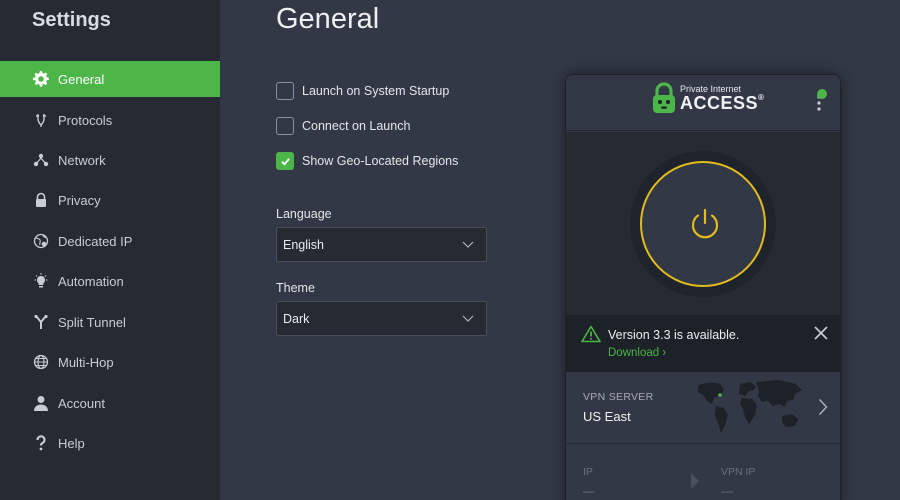 The image size is (900, 500). What do you see at coordinates (41, 403) in the screenshot?
I see `user-icon` at bounding box center [41, 403].